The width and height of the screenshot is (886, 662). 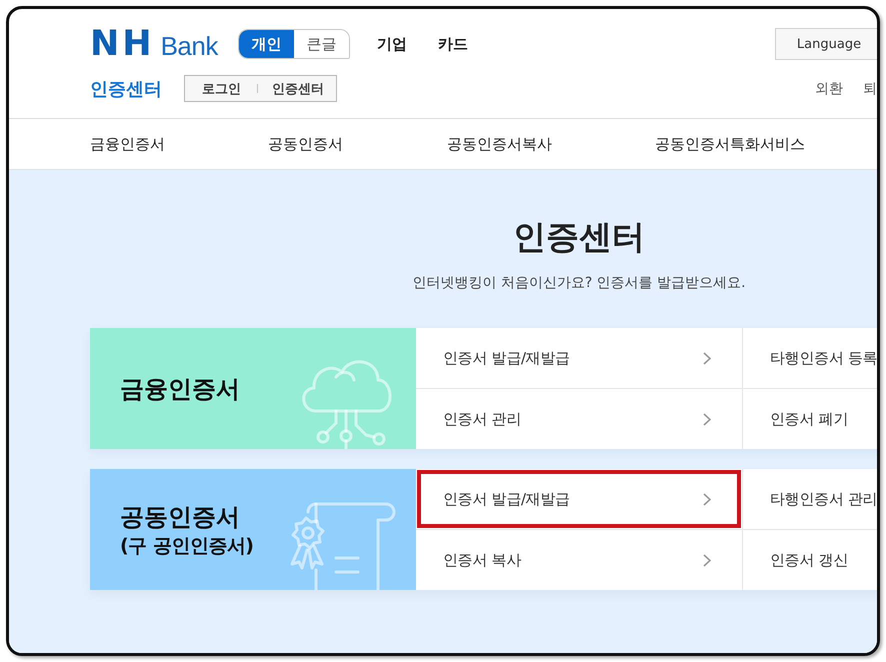 I want to click on top-menu-link: 카드, so click(x=453, y=44).